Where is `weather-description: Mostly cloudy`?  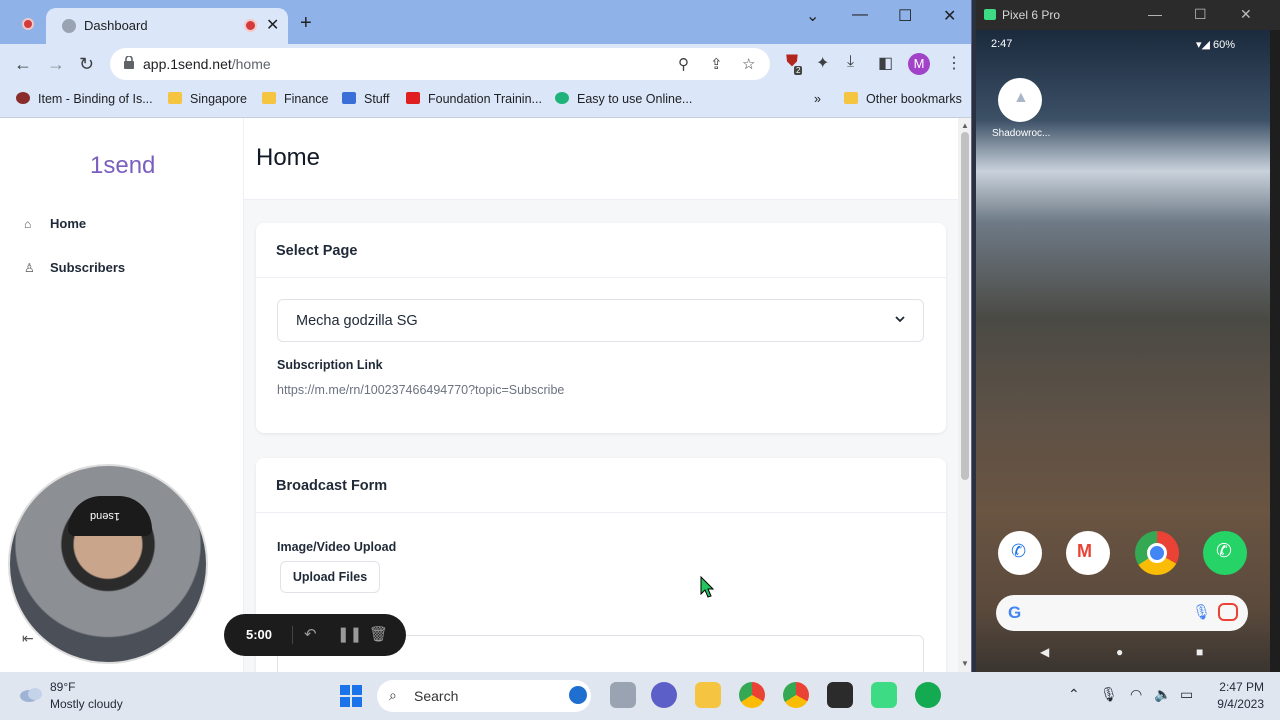
weather-description: Mostly cloudy is located at coordinates (86, 704).